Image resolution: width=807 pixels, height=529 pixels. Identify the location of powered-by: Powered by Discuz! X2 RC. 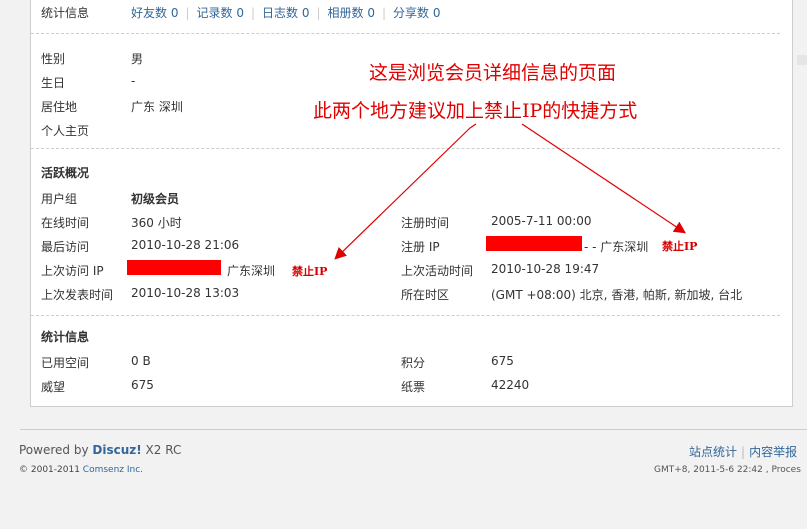
(100, 450).